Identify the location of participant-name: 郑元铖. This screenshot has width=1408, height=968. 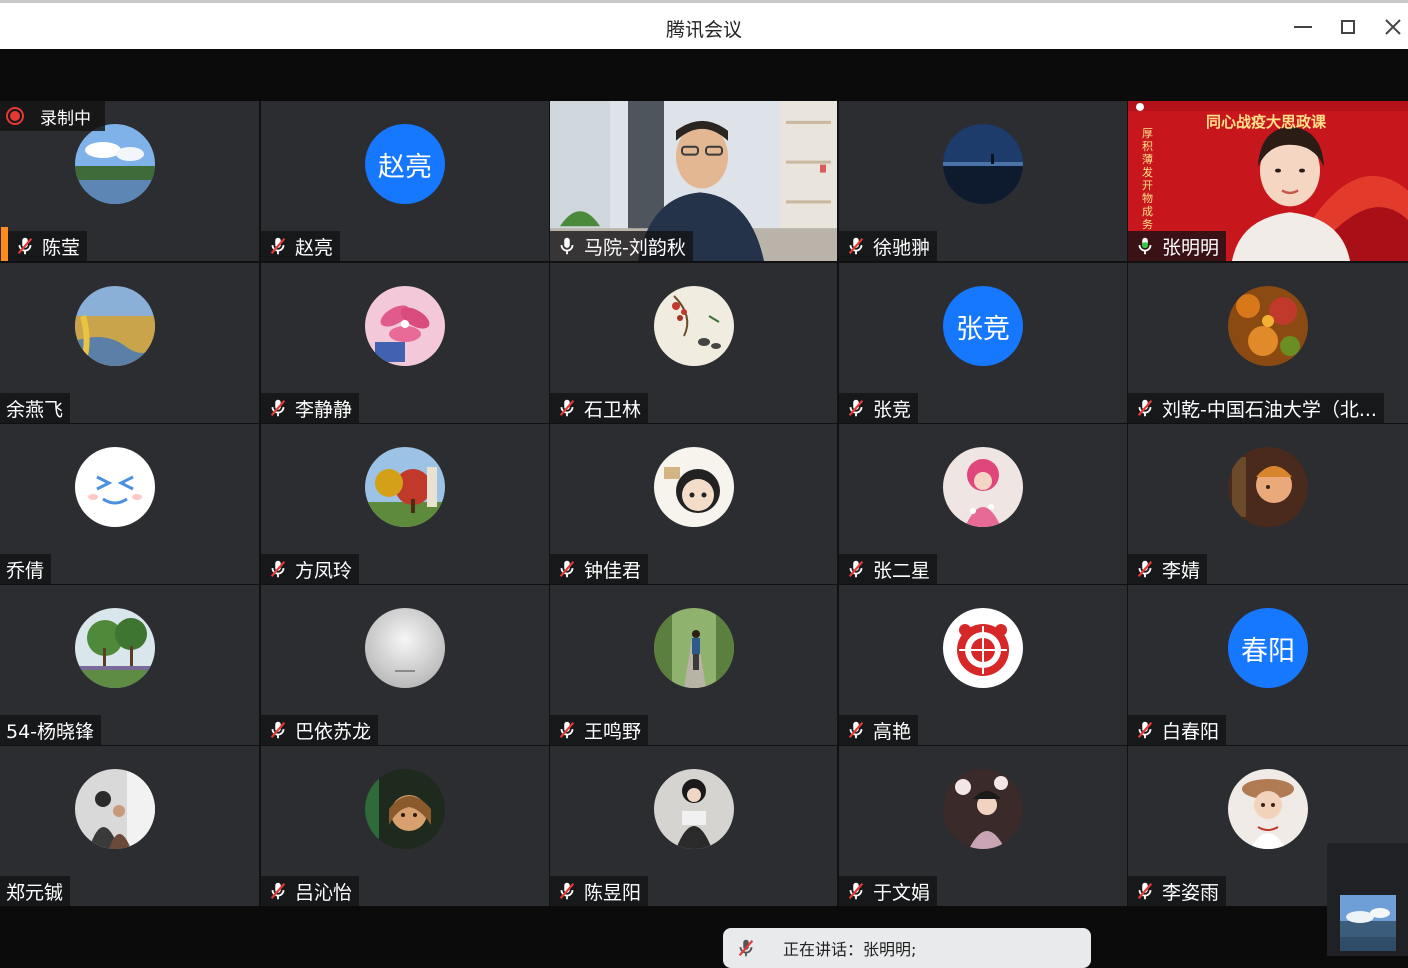
(35, 892).